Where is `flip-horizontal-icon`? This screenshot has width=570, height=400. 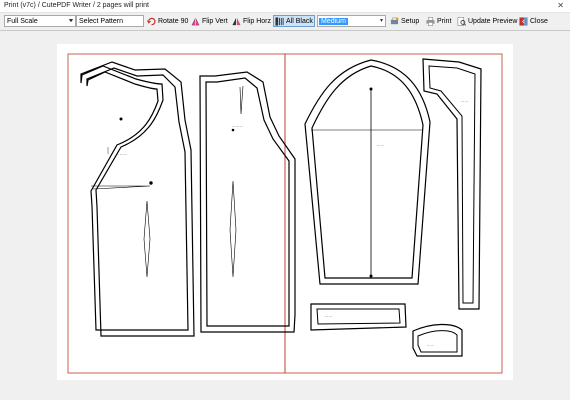 flip-horizontal-icon is located at coordinates (236, 21).